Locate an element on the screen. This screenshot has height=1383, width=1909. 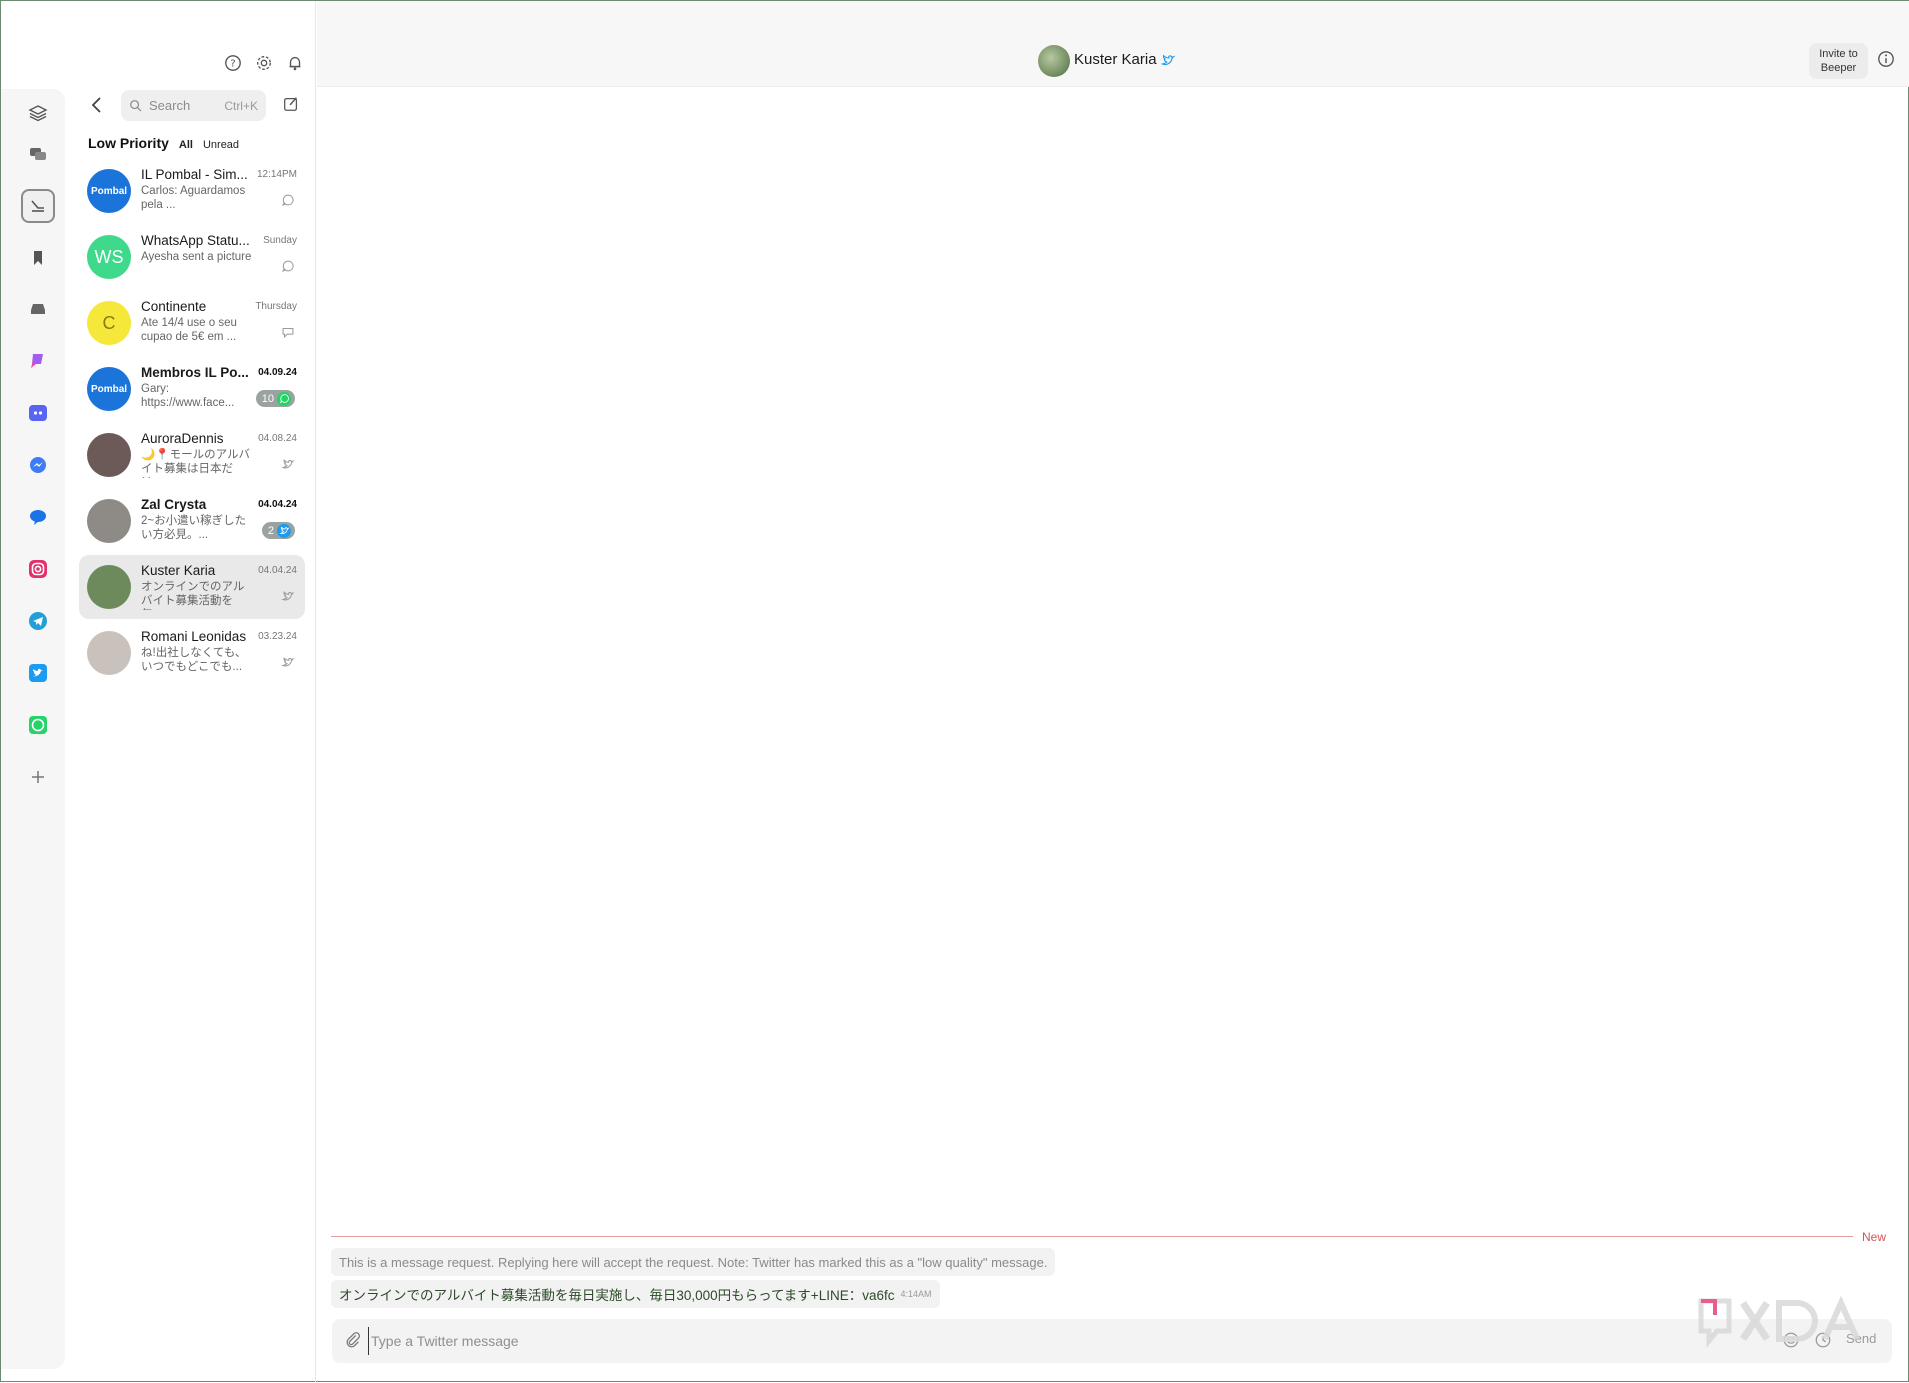
add-account-icon is located at coordinates (38, 777).